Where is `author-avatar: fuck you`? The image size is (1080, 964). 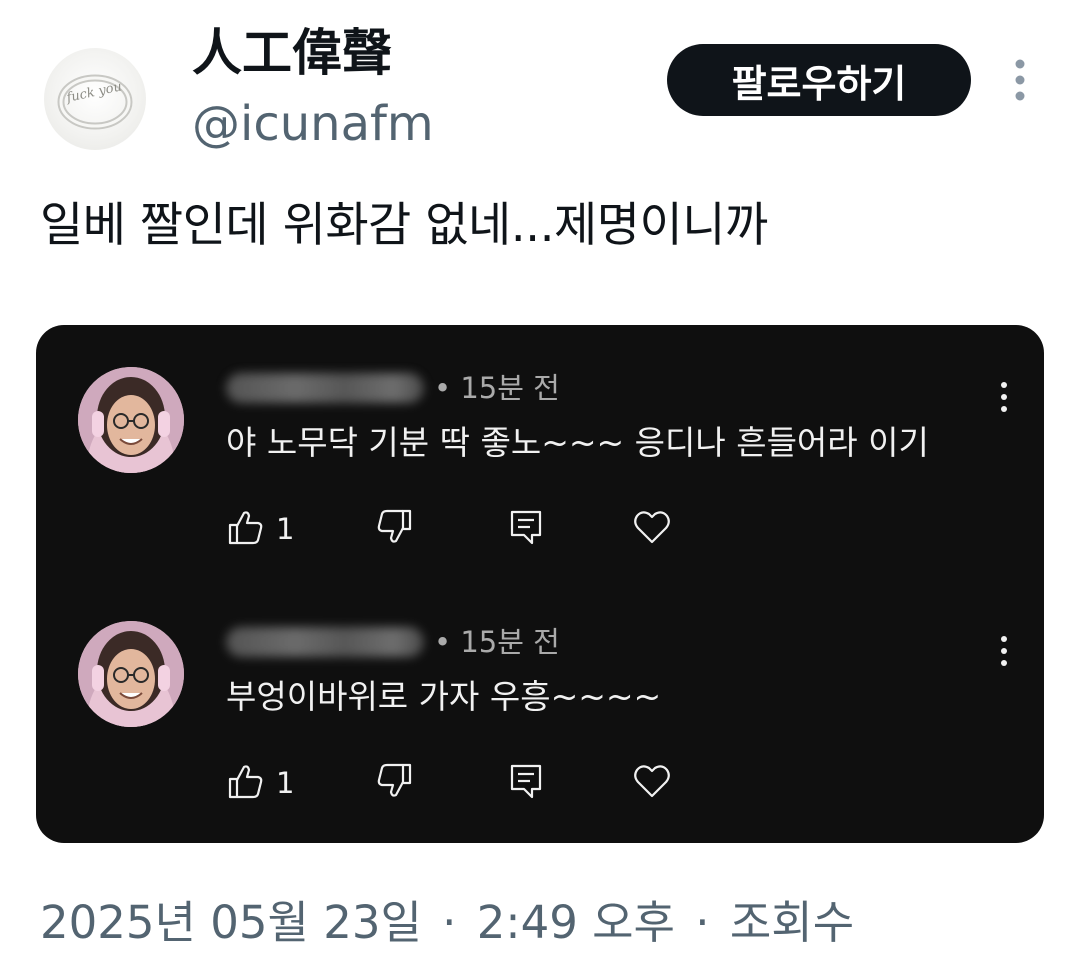 author-avatar: fuck you is located at coordinates (95, 99).